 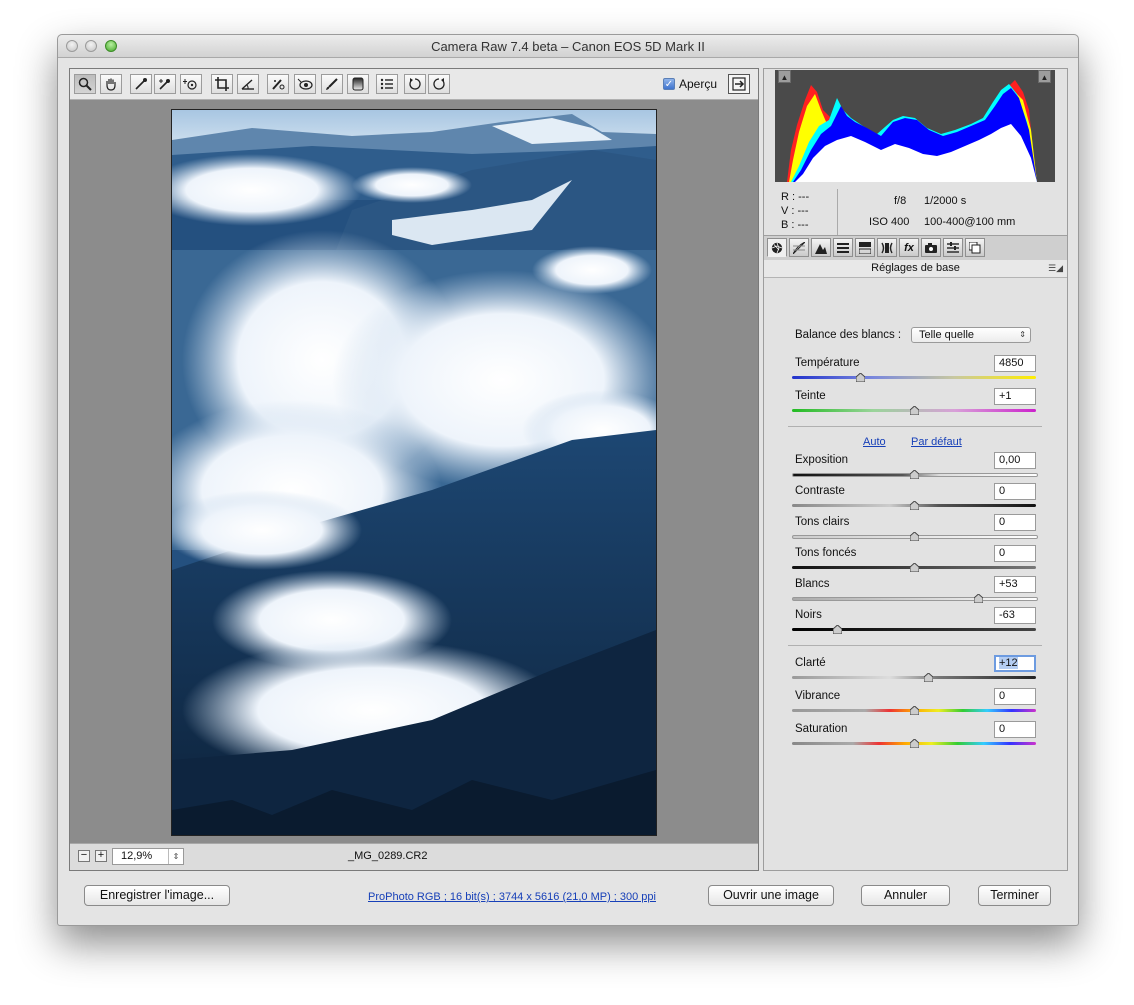 I want to click on exposure-slider-thumb, so click(x=914, y=474).